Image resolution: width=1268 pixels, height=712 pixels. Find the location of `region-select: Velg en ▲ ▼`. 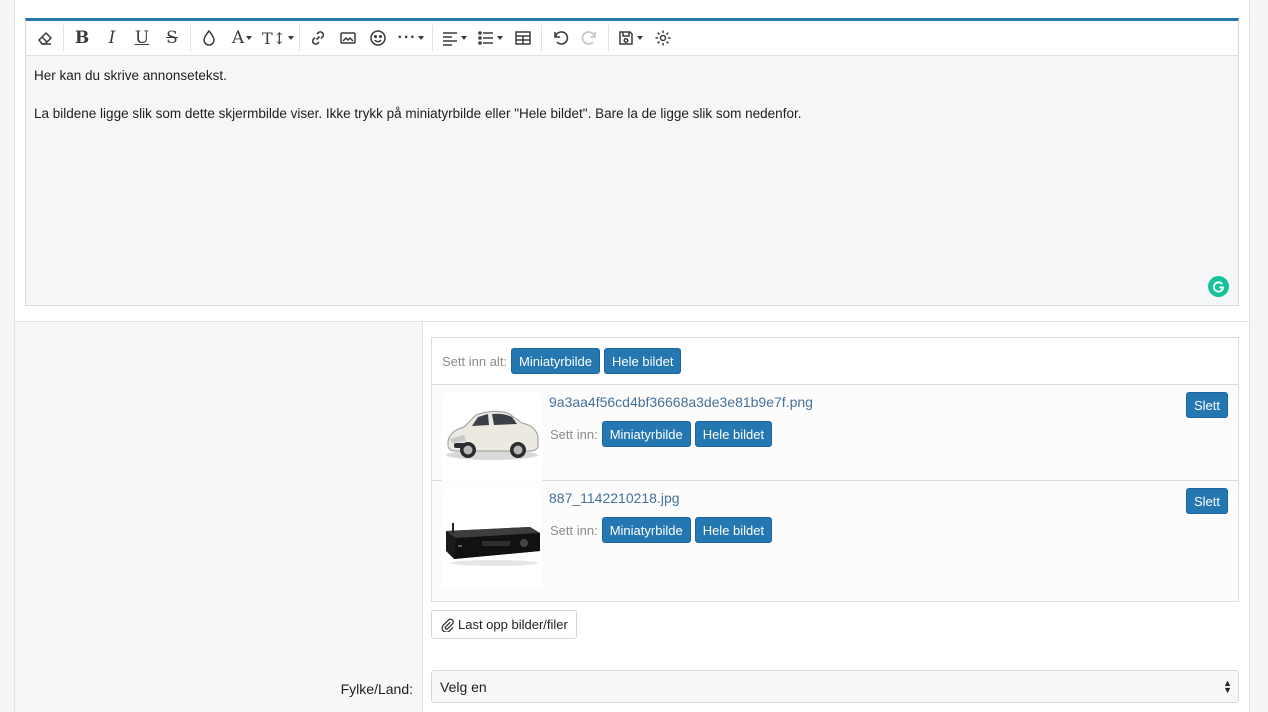

region-select: Velg en ▲ ▼ is located at coordinates (835, 686).